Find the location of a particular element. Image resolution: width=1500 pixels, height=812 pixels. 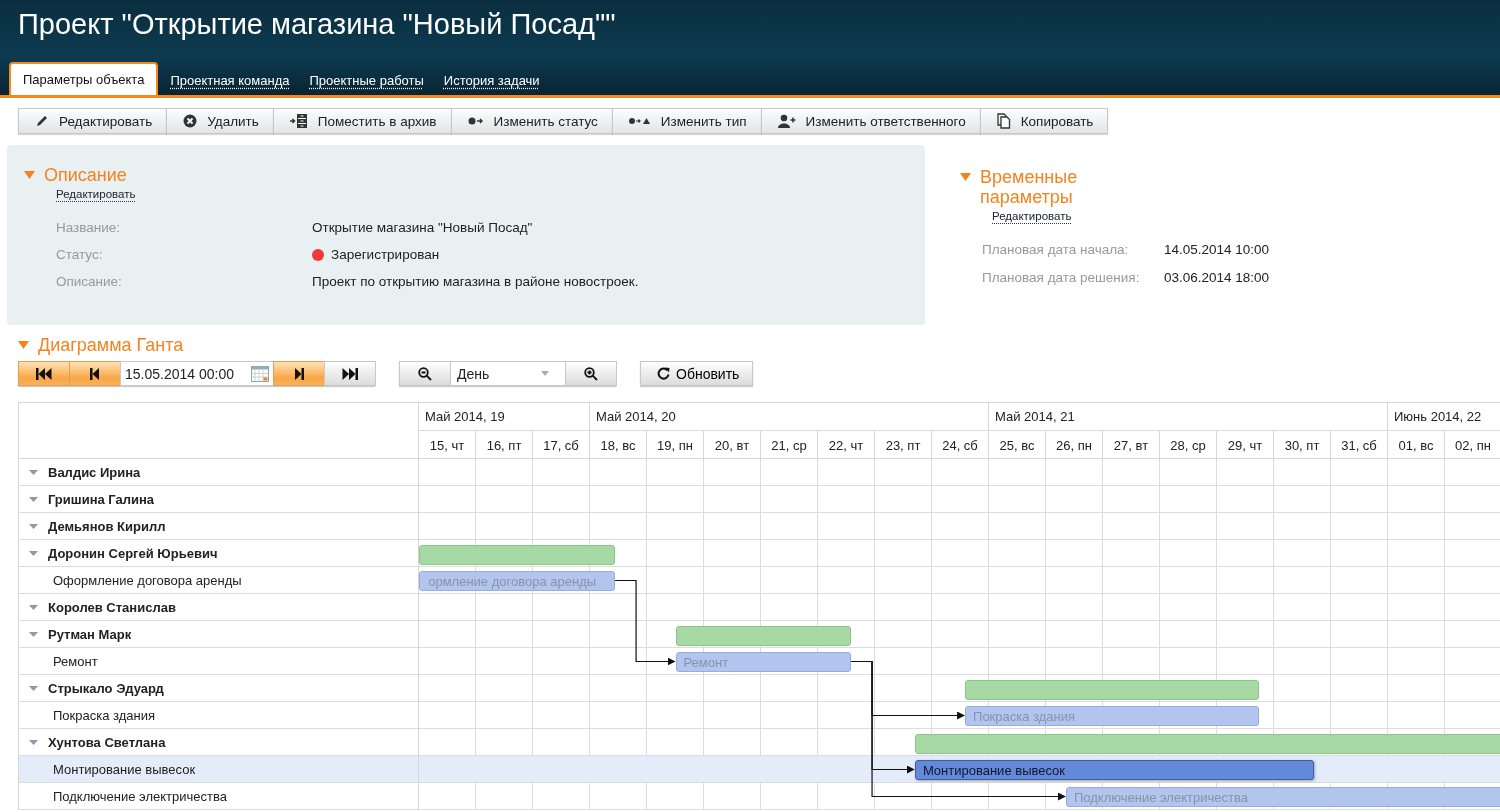

field-value: 03.06.2014 18:00 is located at coordinates (1217, 277).